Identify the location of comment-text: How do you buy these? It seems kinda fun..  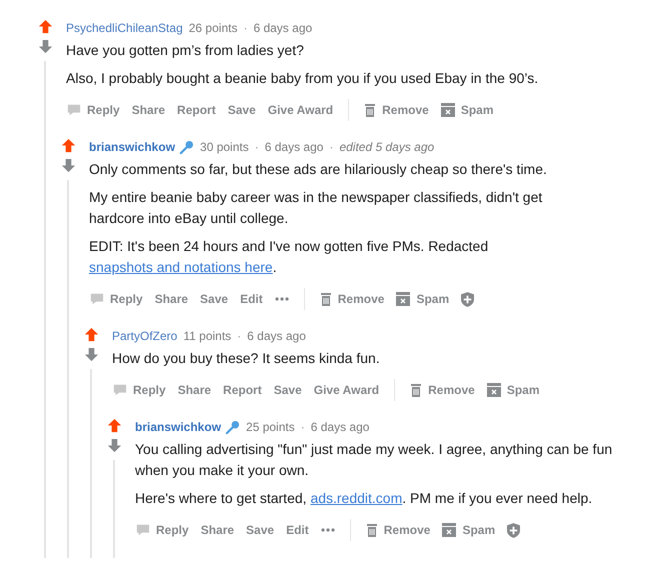
(246, 358).